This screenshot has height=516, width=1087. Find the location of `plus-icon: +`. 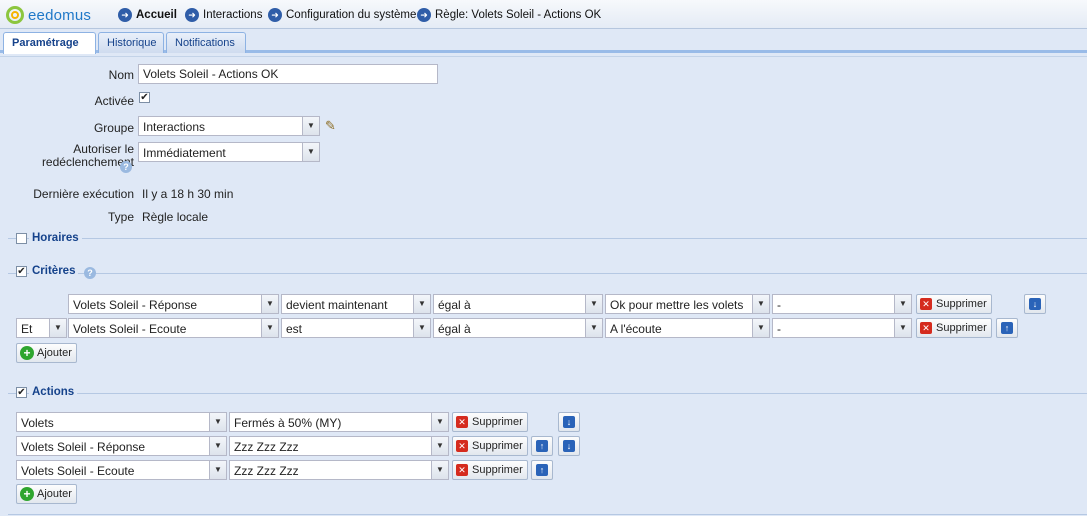

plus-icon: + is located at coordinates (27, 494).